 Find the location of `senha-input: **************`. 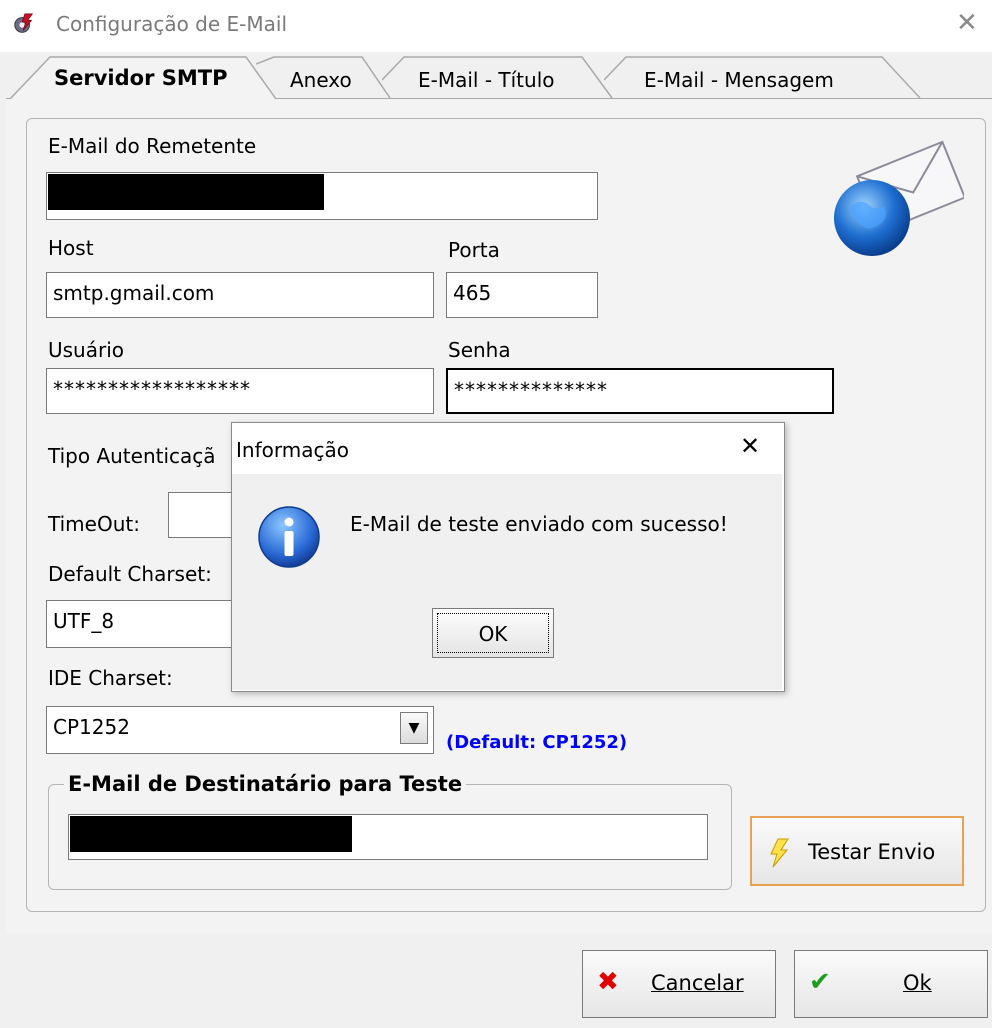

senha-input: ************** is located at coordinates (640, 391).